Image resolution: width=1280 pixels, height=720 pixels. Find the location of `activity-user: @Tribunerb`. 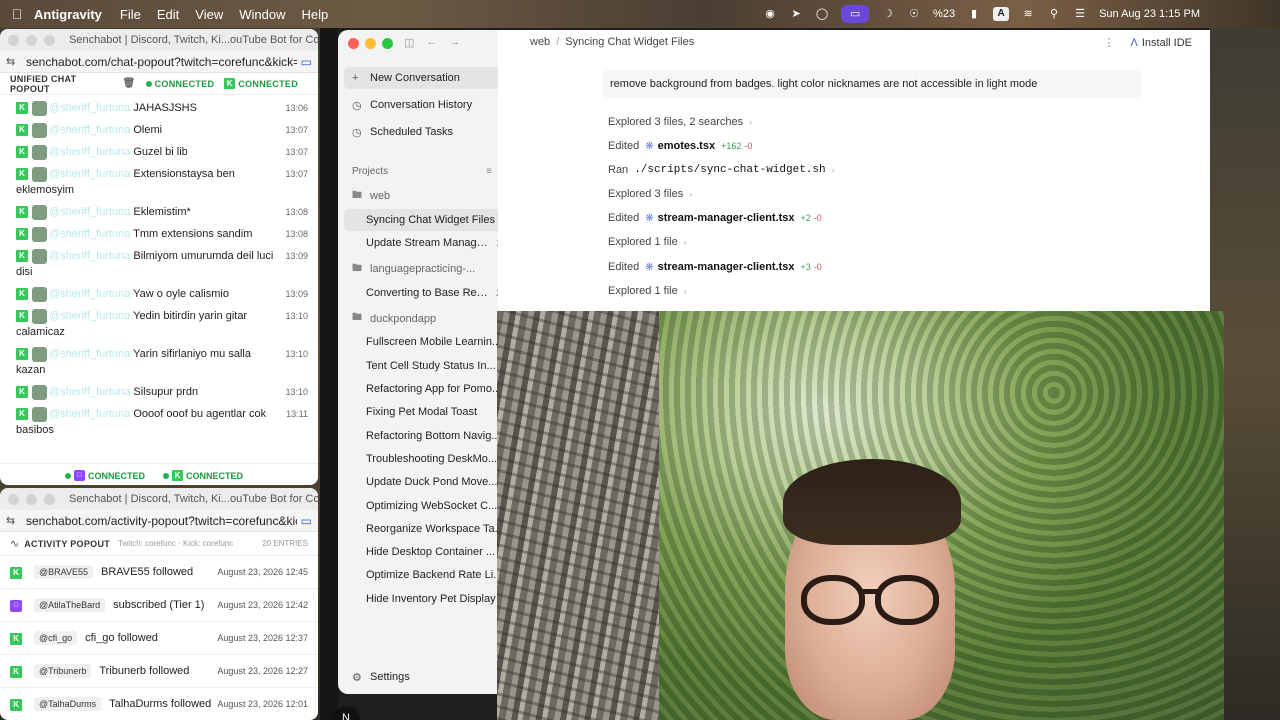

activity-user: @Tribunerb is located at coordinates (63, 671).